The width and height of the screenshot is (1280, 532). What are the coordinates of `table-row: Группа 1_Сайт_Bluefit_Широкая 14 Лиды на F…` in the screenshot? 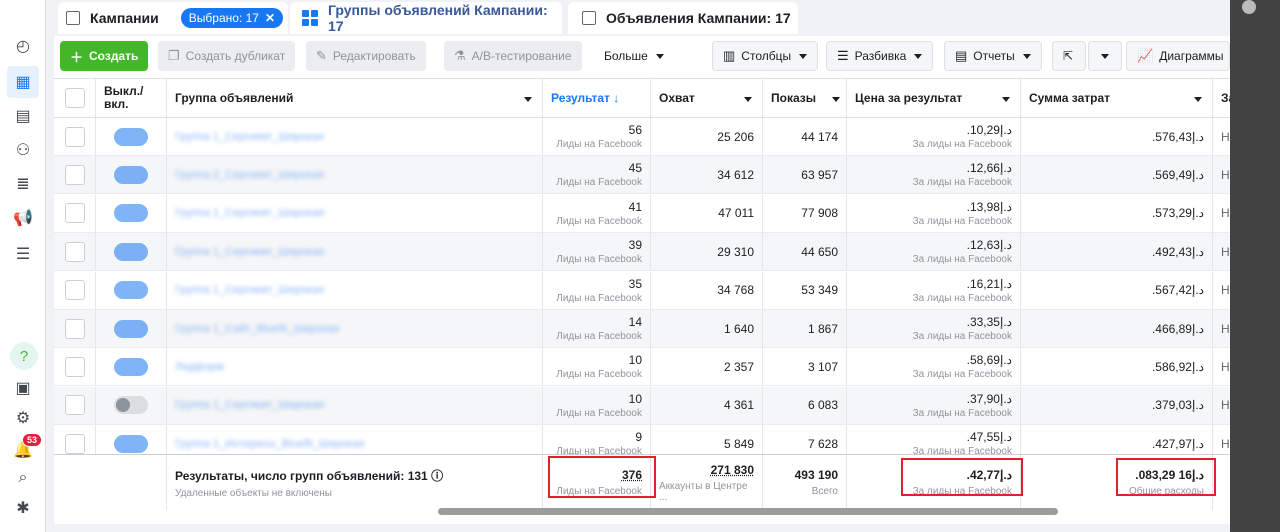 It's located at (642, 329).